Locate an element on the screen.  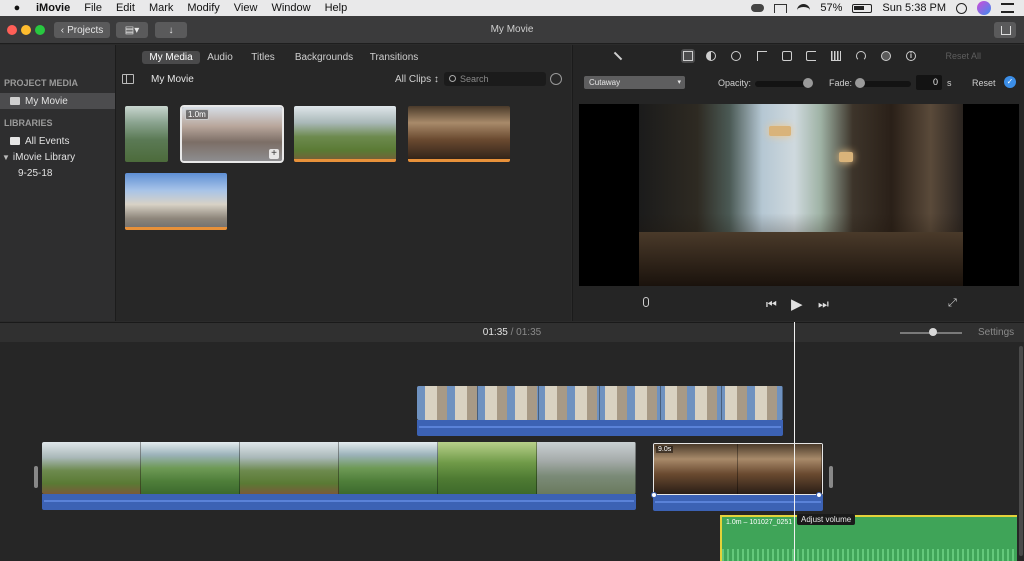
disclosure-triangle-icon: ▼ is located at coordinates (6, 157).